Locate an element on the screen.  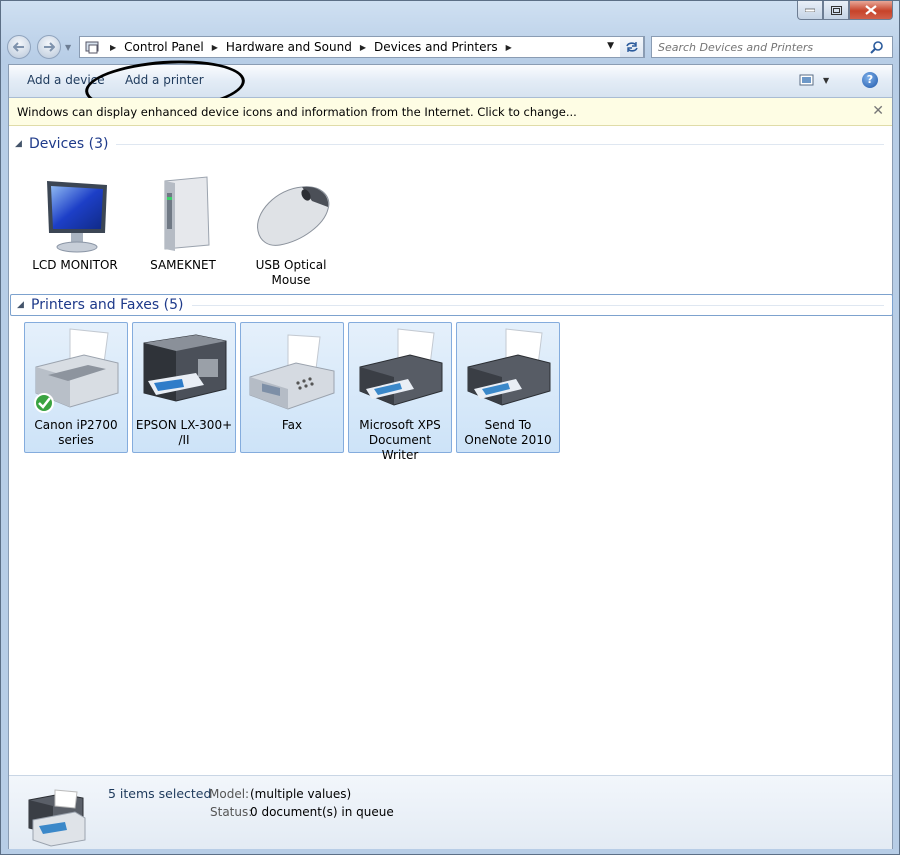
view-options-icon is located at coordinates (806, 80).